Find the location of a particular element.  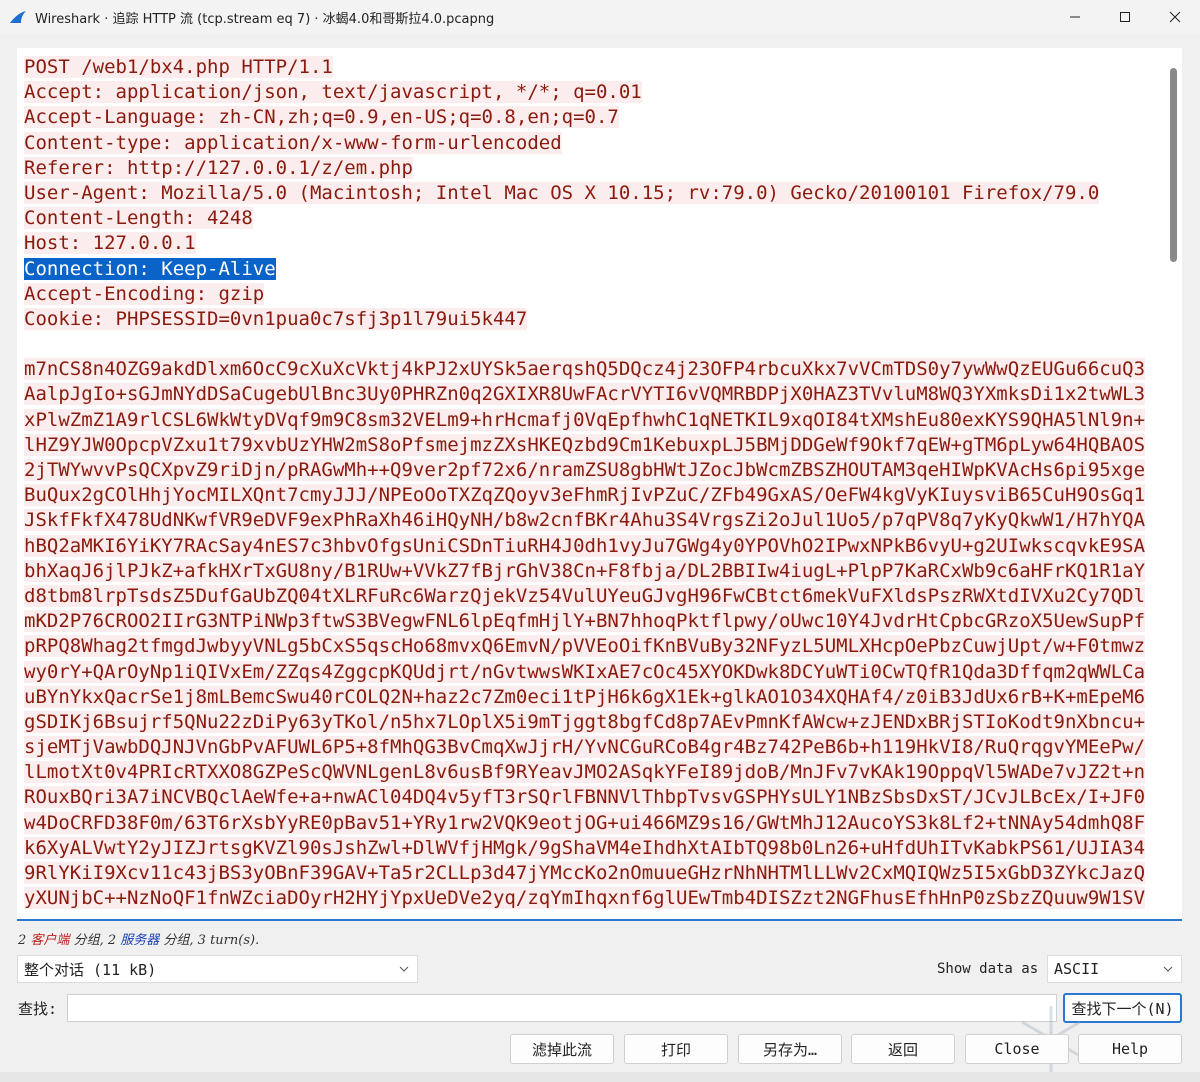

window-controls is located at coordinates (1125, 17).